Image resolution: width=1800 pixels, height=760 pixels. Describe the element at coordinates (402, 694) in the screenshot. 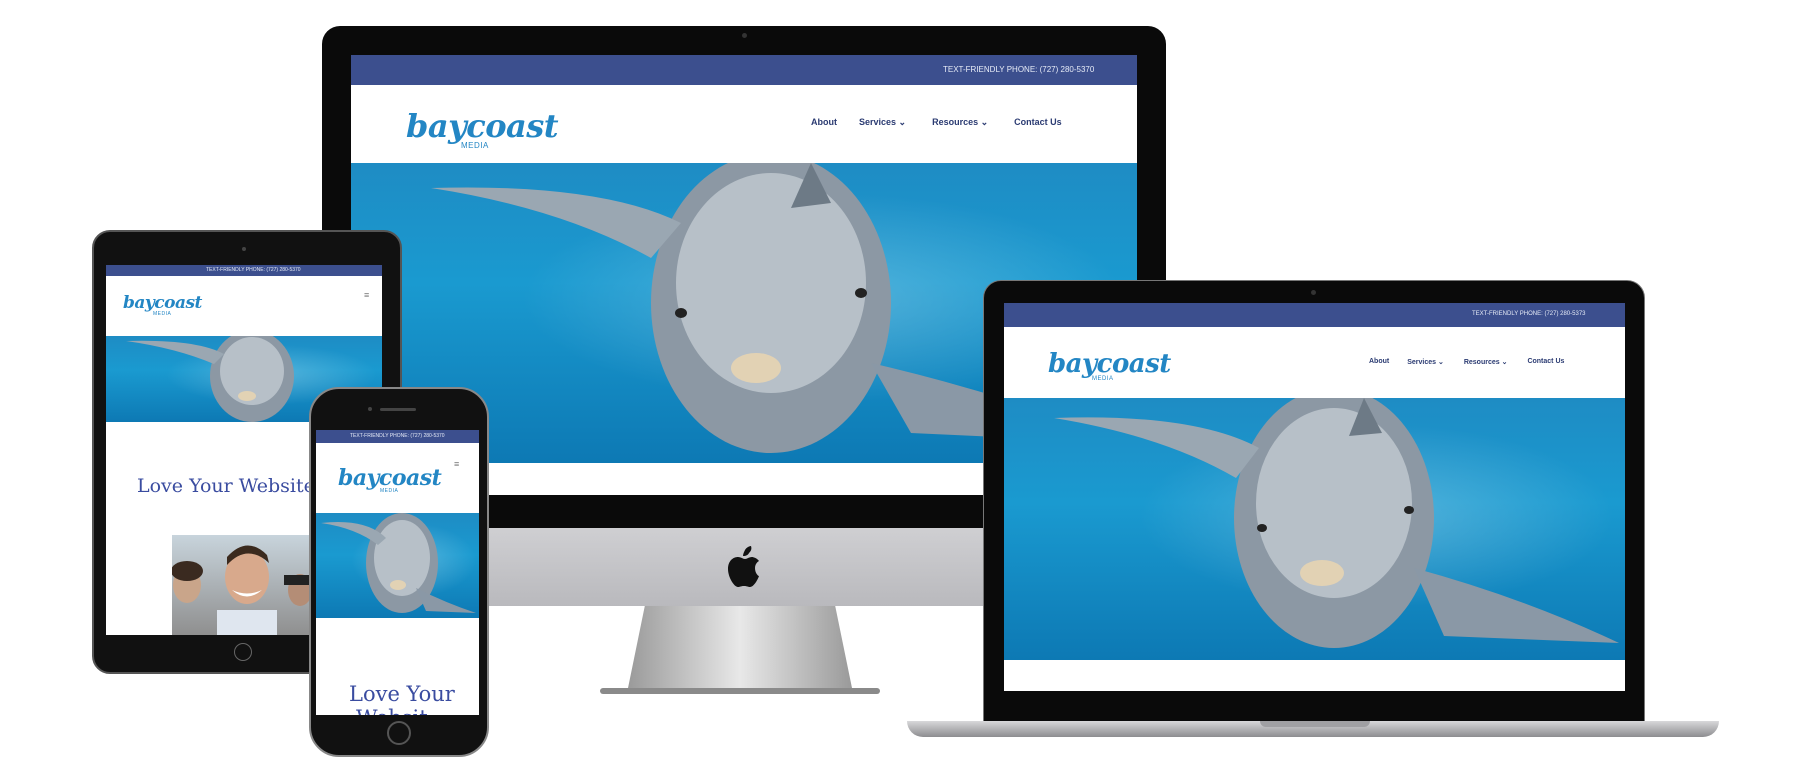

I see `mobile-headline: Love Your` at that location.